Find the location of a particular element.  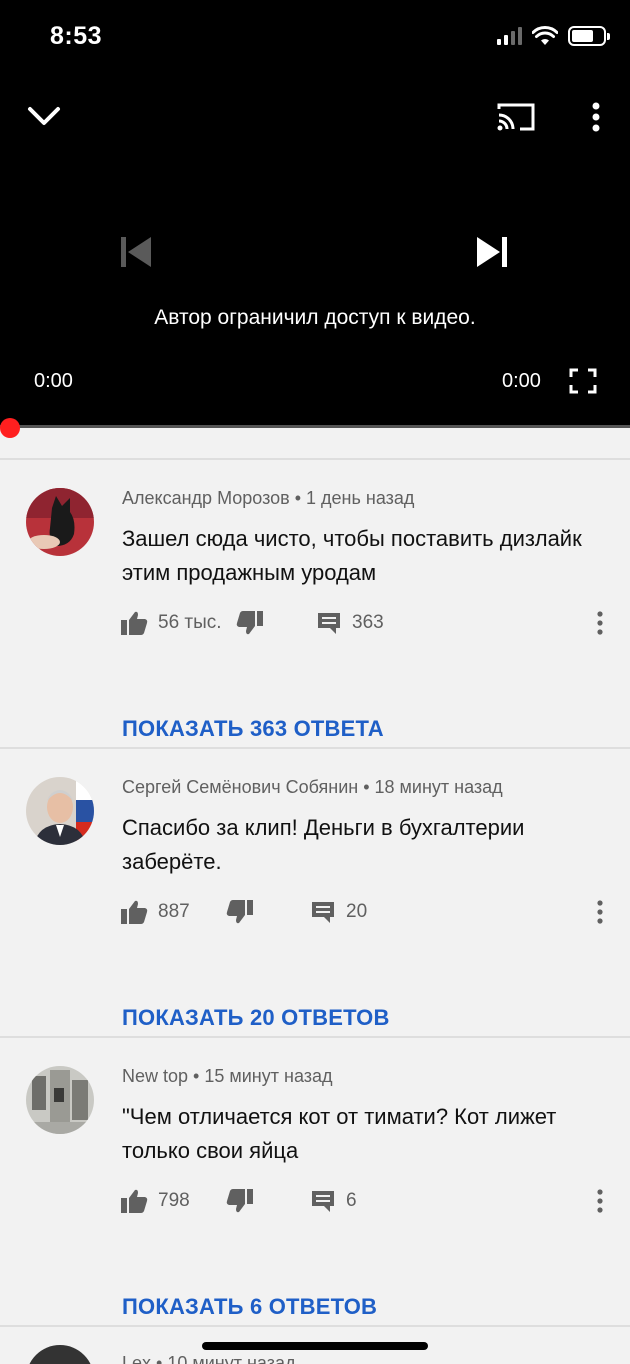

status-icons is located at coordinates (553, 36).